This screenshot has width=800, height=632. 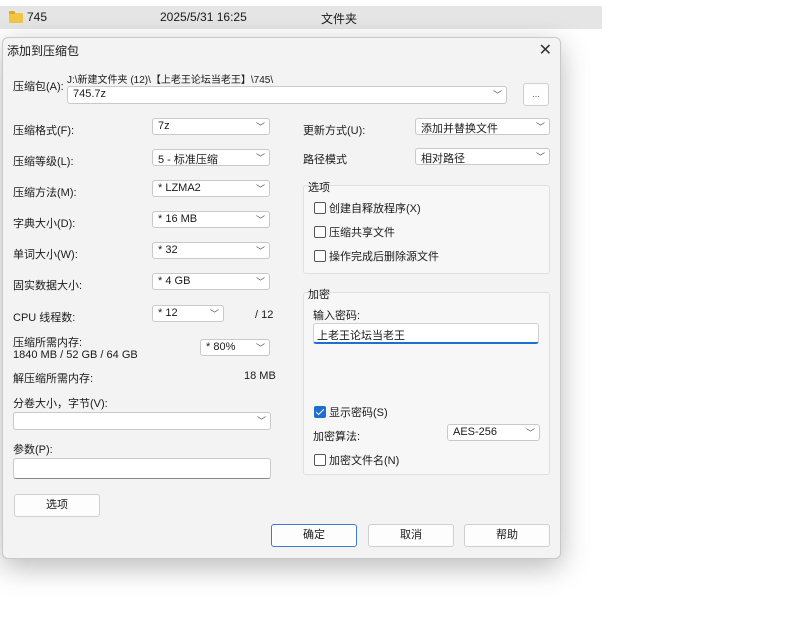 I want to click on level-label: 压缩等级(L):, so click(x=43, y=162).